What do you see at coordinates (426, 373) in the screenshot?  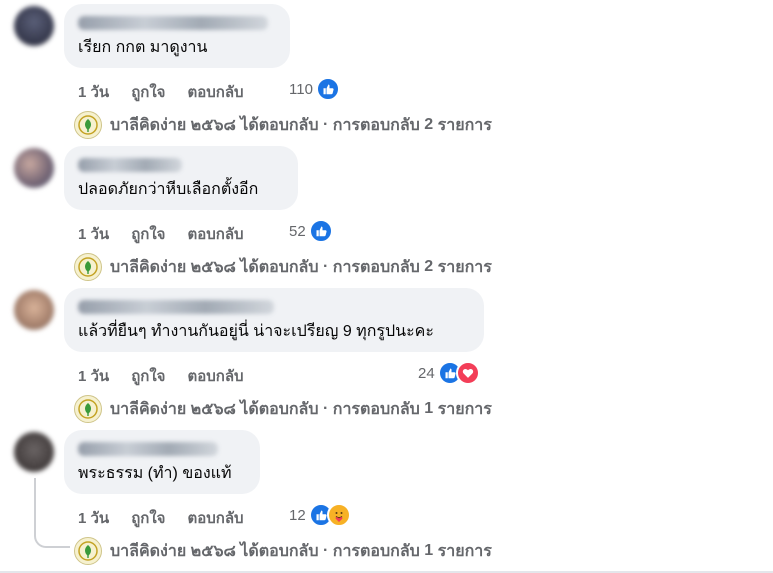 I see `reaction-count: 24` at bounding box center [426, 373].